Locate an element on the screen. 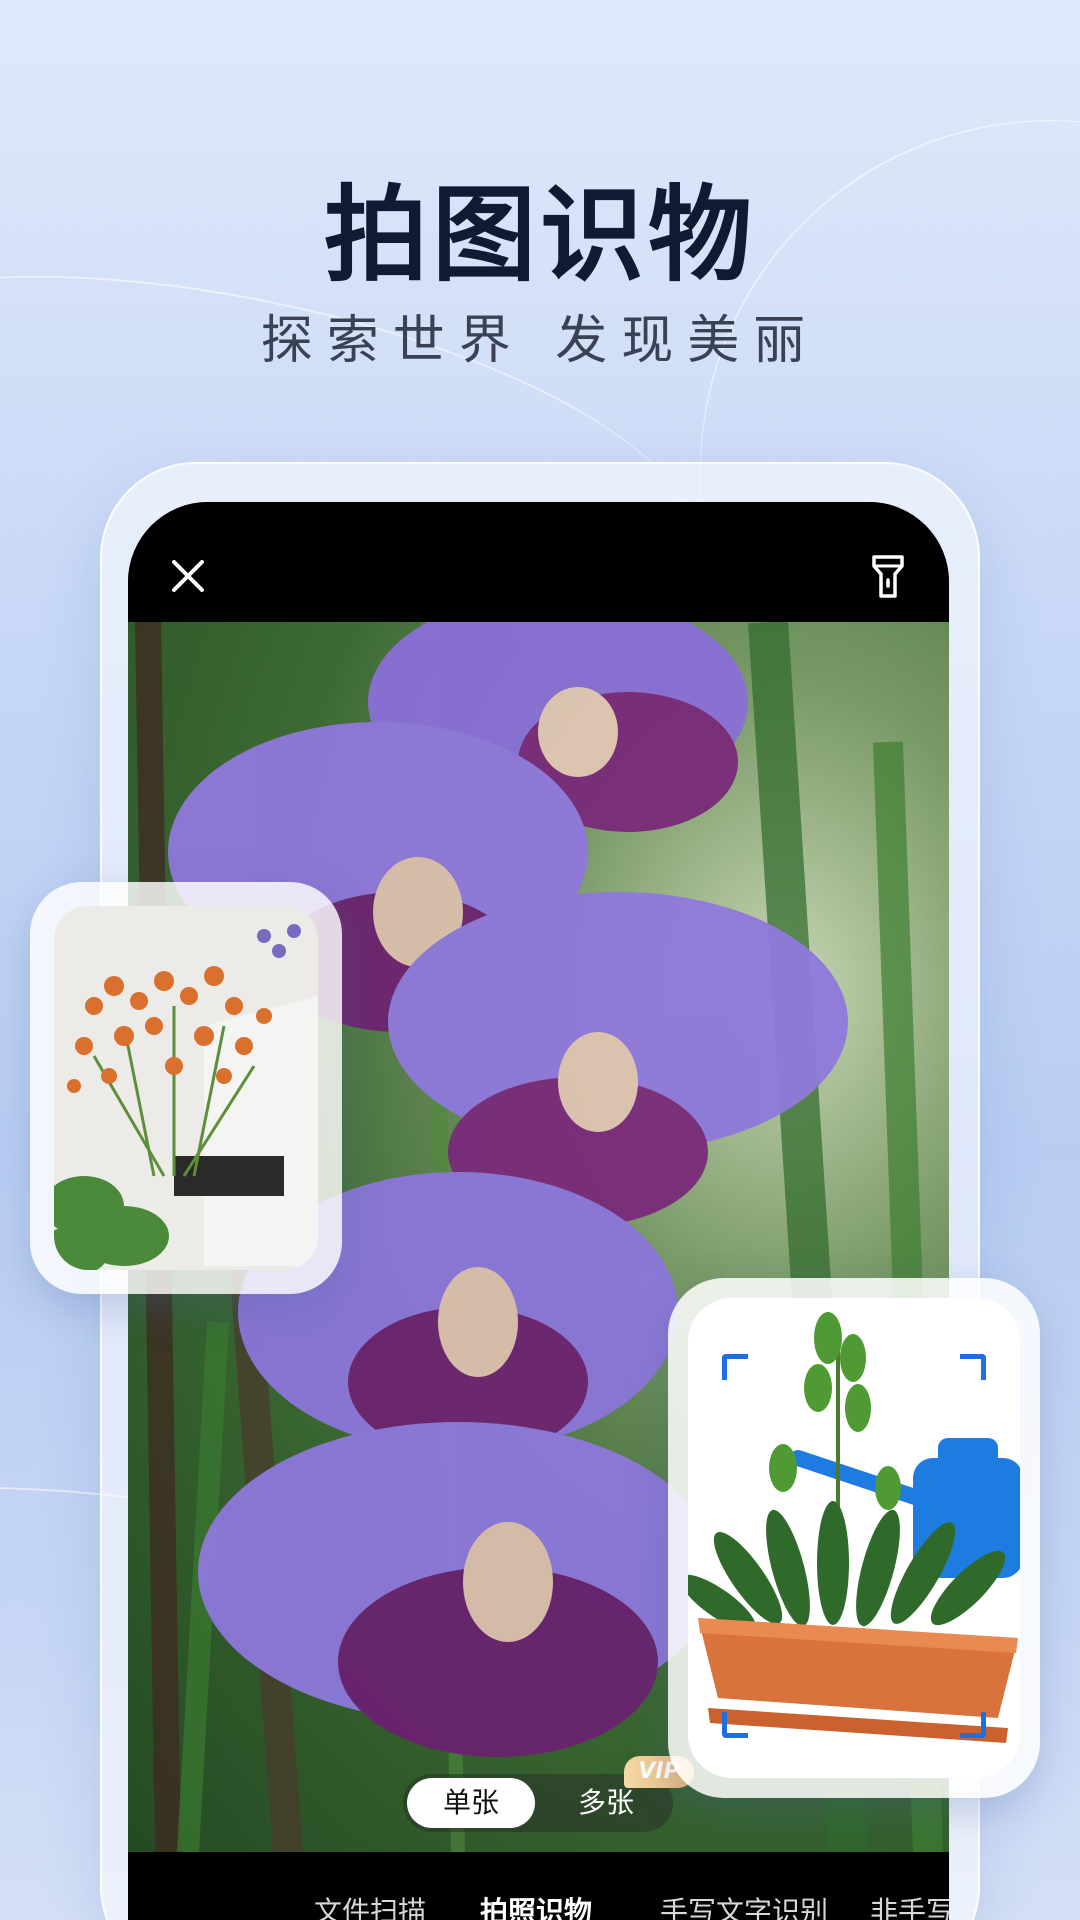  single-mode-button: 单张 is located at coordinates (471, 1803).